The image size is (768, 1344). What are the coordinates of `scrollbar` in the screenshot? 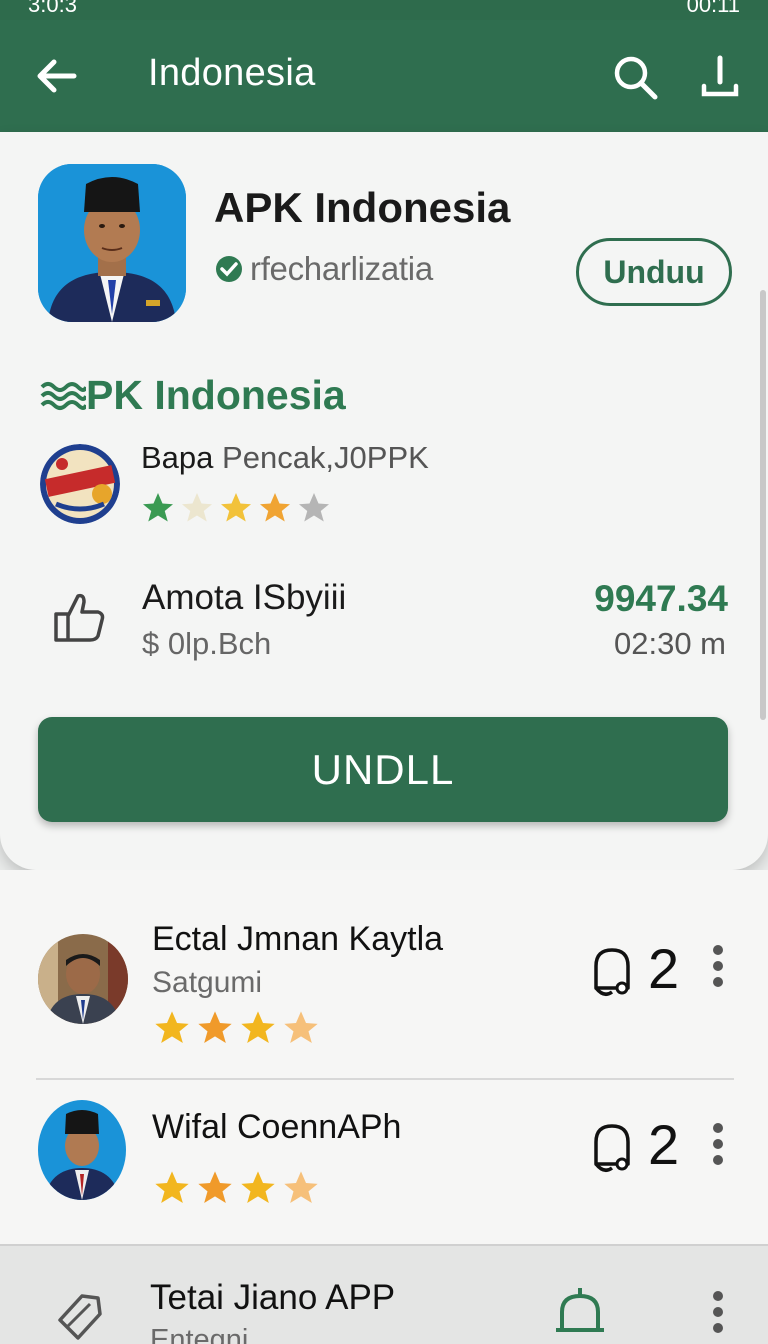 It's located at (763, 505).